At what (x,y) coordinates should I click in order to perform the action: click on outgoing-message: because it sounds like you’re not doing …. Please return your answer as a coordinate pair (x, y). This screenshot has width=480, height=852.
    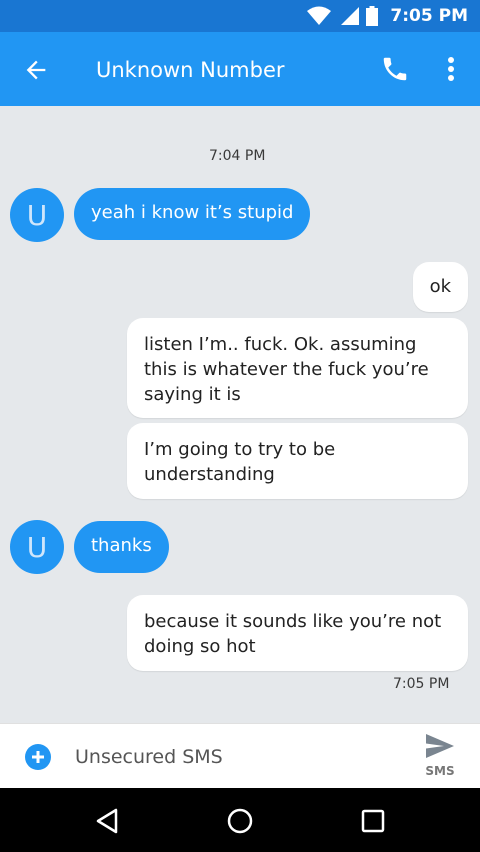
    Looking at the image, I should click on (297, 633).